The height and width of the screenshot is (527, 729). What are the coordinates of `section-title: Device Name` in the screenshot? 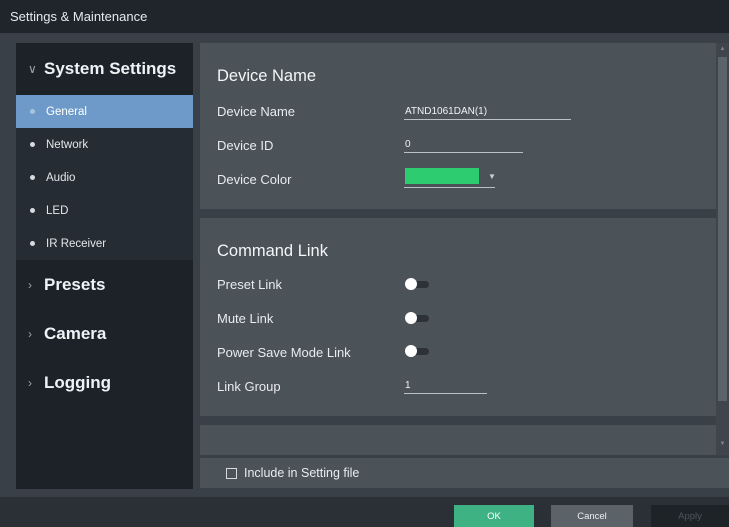 It's located at (267, 76).